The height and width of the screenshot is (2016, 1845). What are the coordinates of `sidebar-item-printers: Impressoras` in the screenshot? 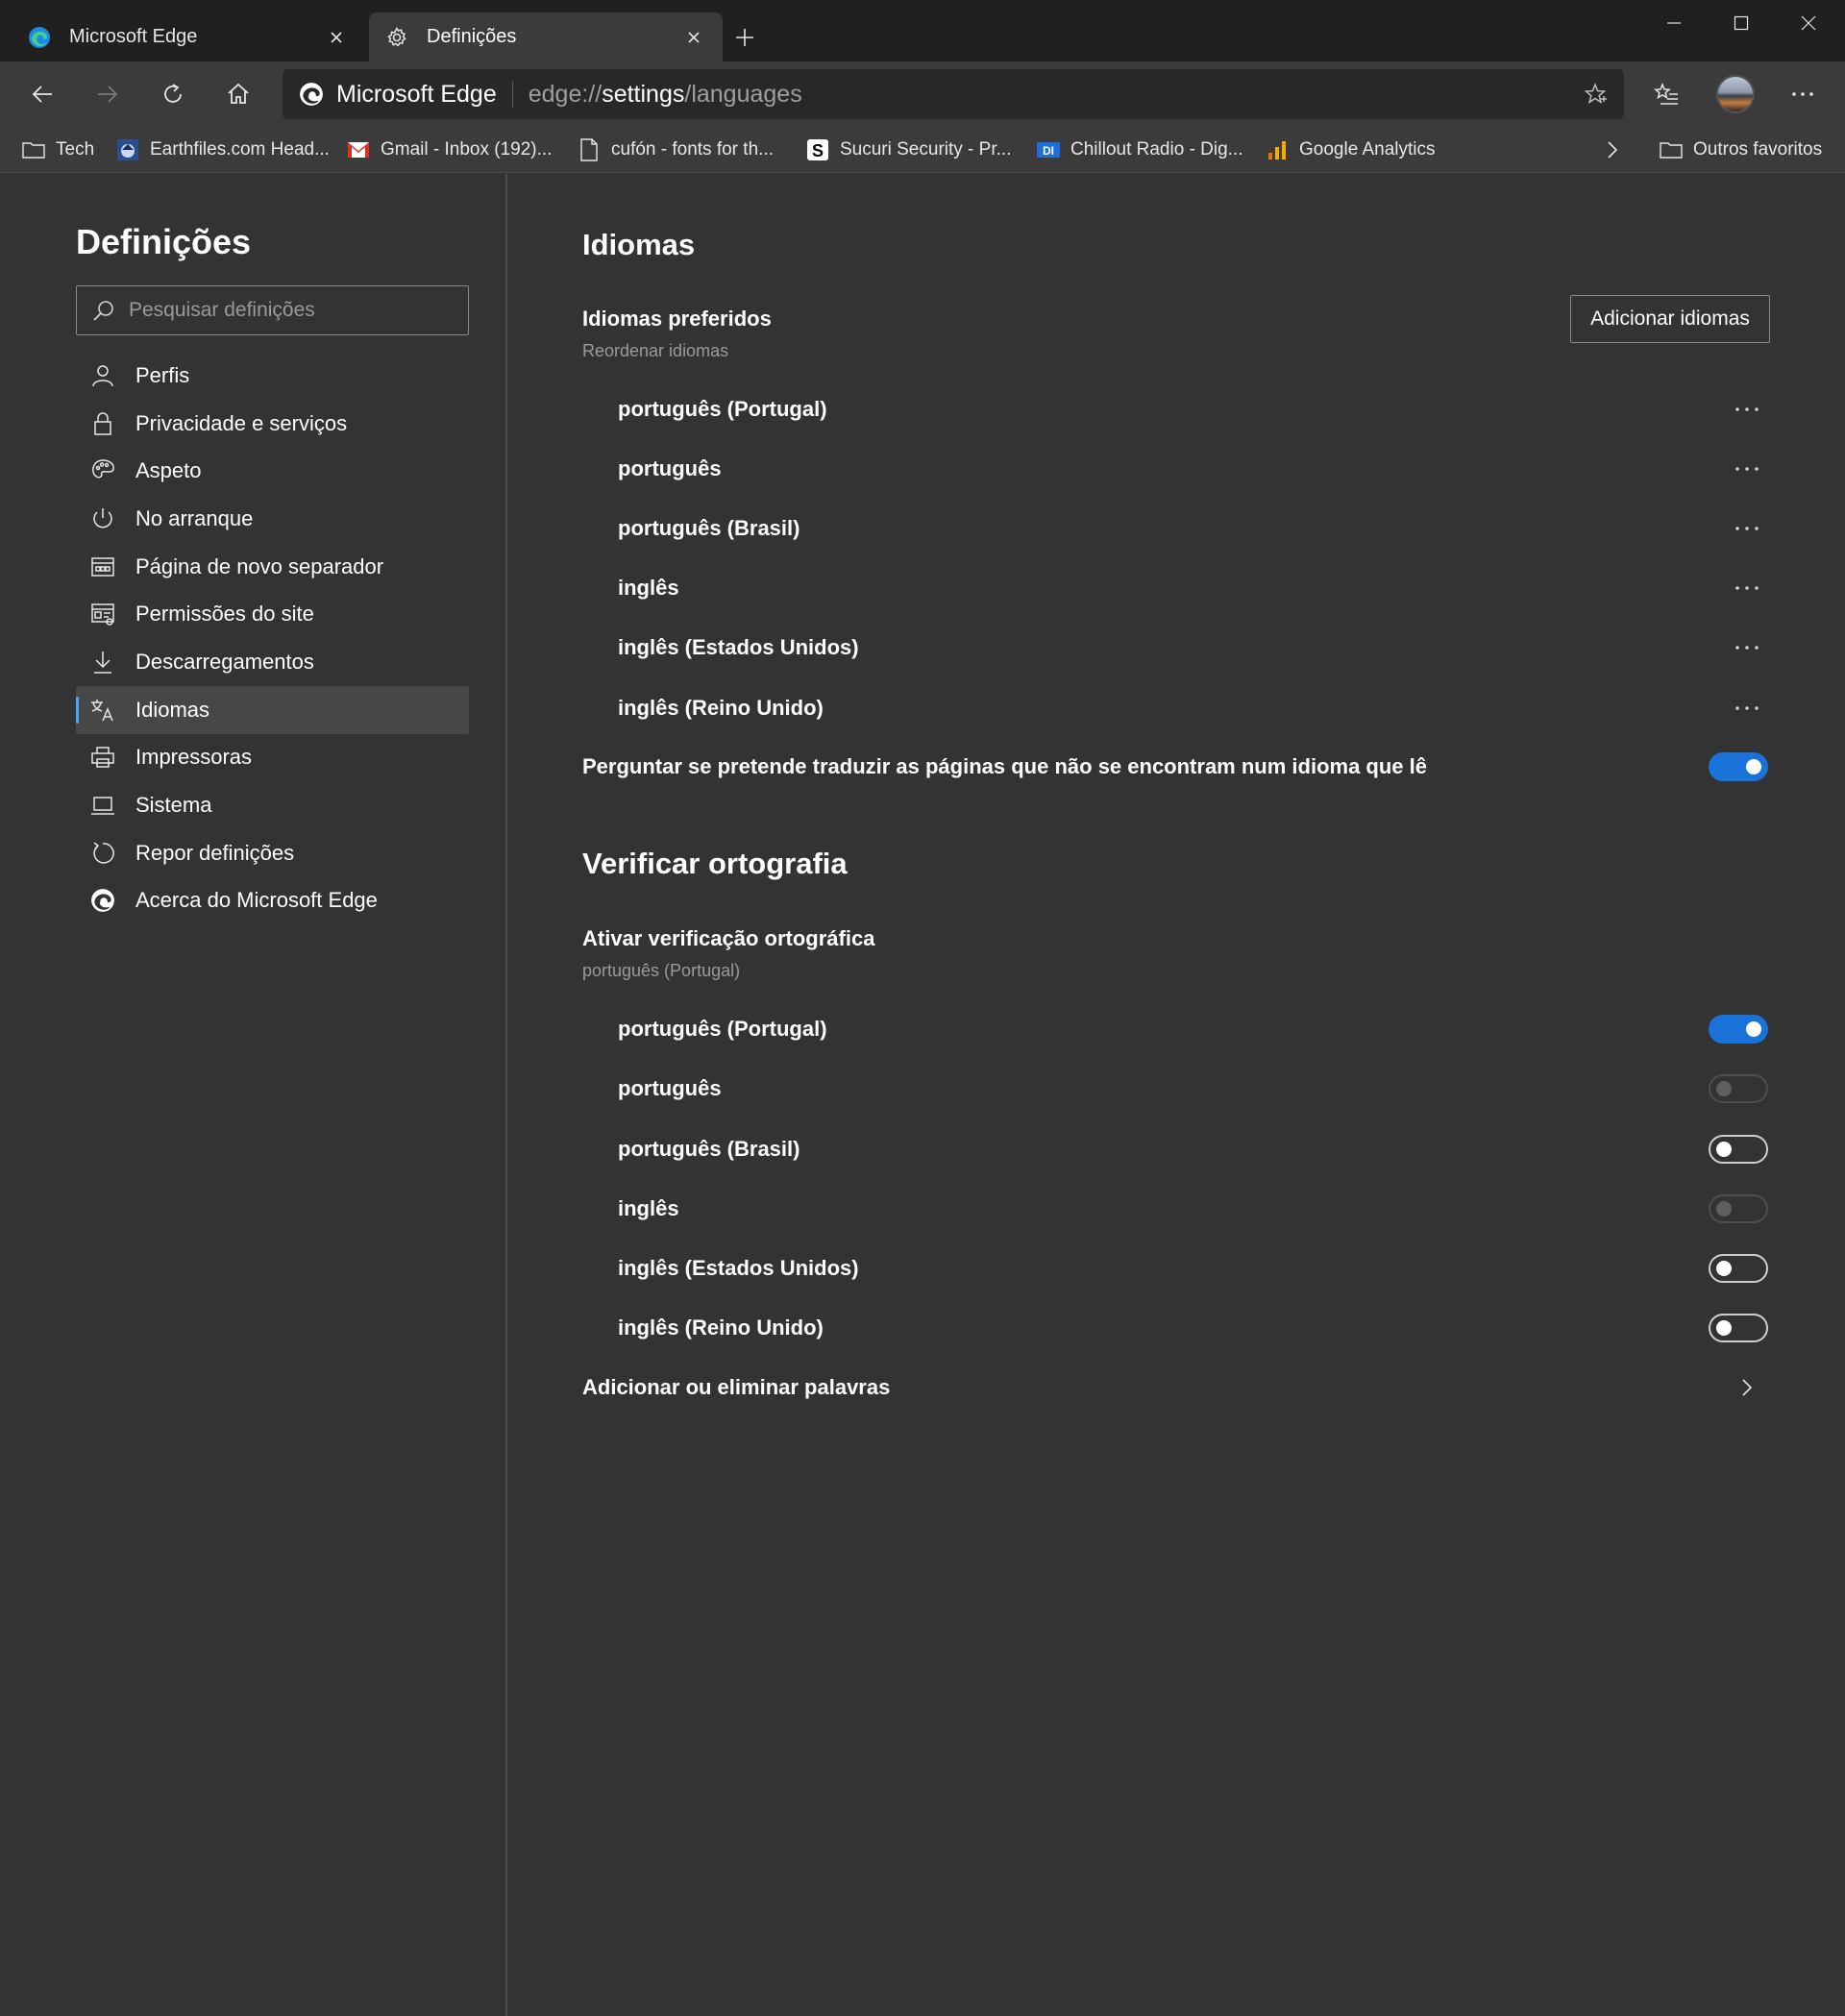 It's located at (273, 758).